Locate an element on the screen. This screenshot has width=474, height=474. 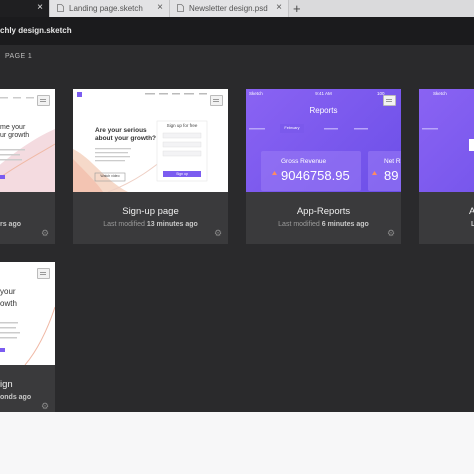
artboard-modified: onds ago is located at coordinates (15, 397).